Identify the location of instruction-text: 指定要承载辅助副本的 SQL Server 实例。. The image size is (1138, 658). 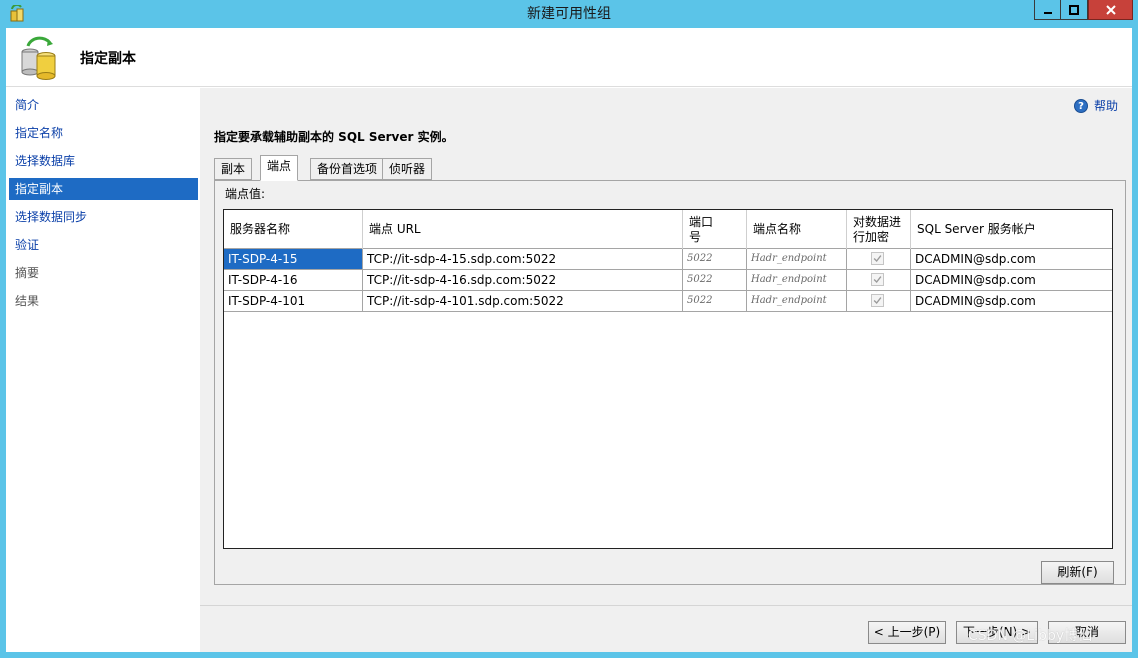
(334, 137).